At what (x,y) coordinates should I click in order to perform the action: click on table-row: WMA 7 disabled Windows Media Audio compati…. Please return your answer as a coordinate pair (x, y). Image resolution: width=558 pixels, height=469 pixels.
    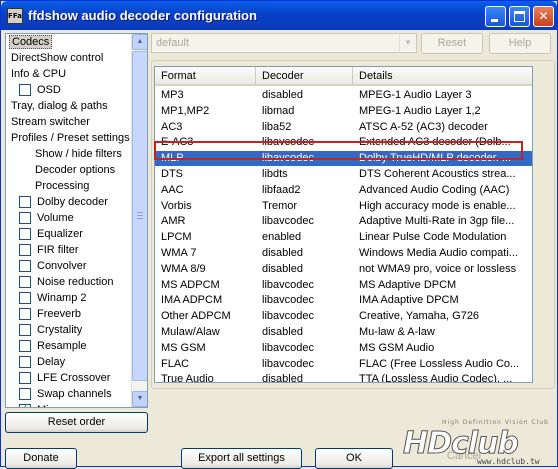
    Looking at the image, I should click on (343, 253).